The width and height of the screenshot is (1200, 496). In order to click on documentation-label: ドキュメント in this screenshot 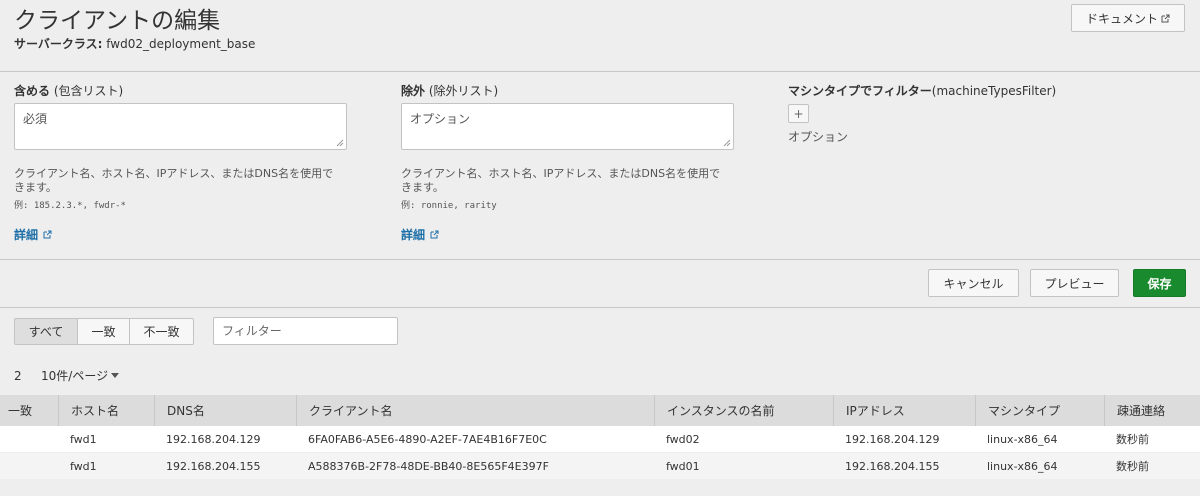, I will do `click(1121, 18)`.